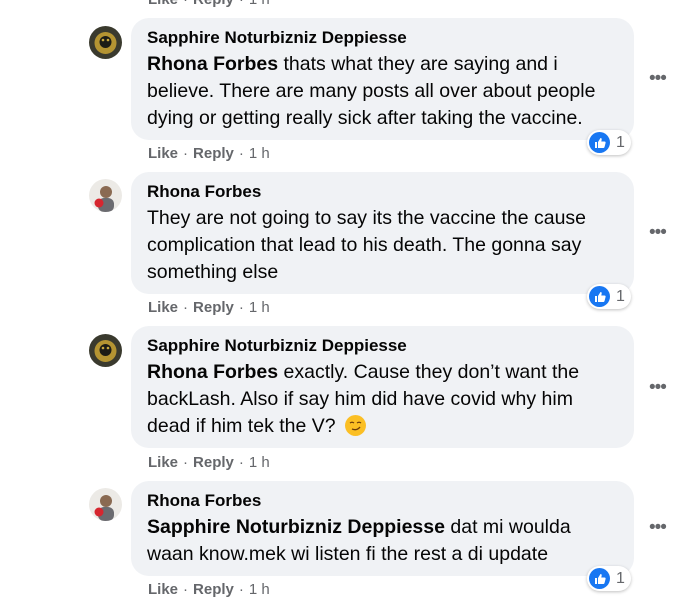  Describe the element at coordinates (356, 425) in the screenshot. I see `smirking-face-icon` at that location.